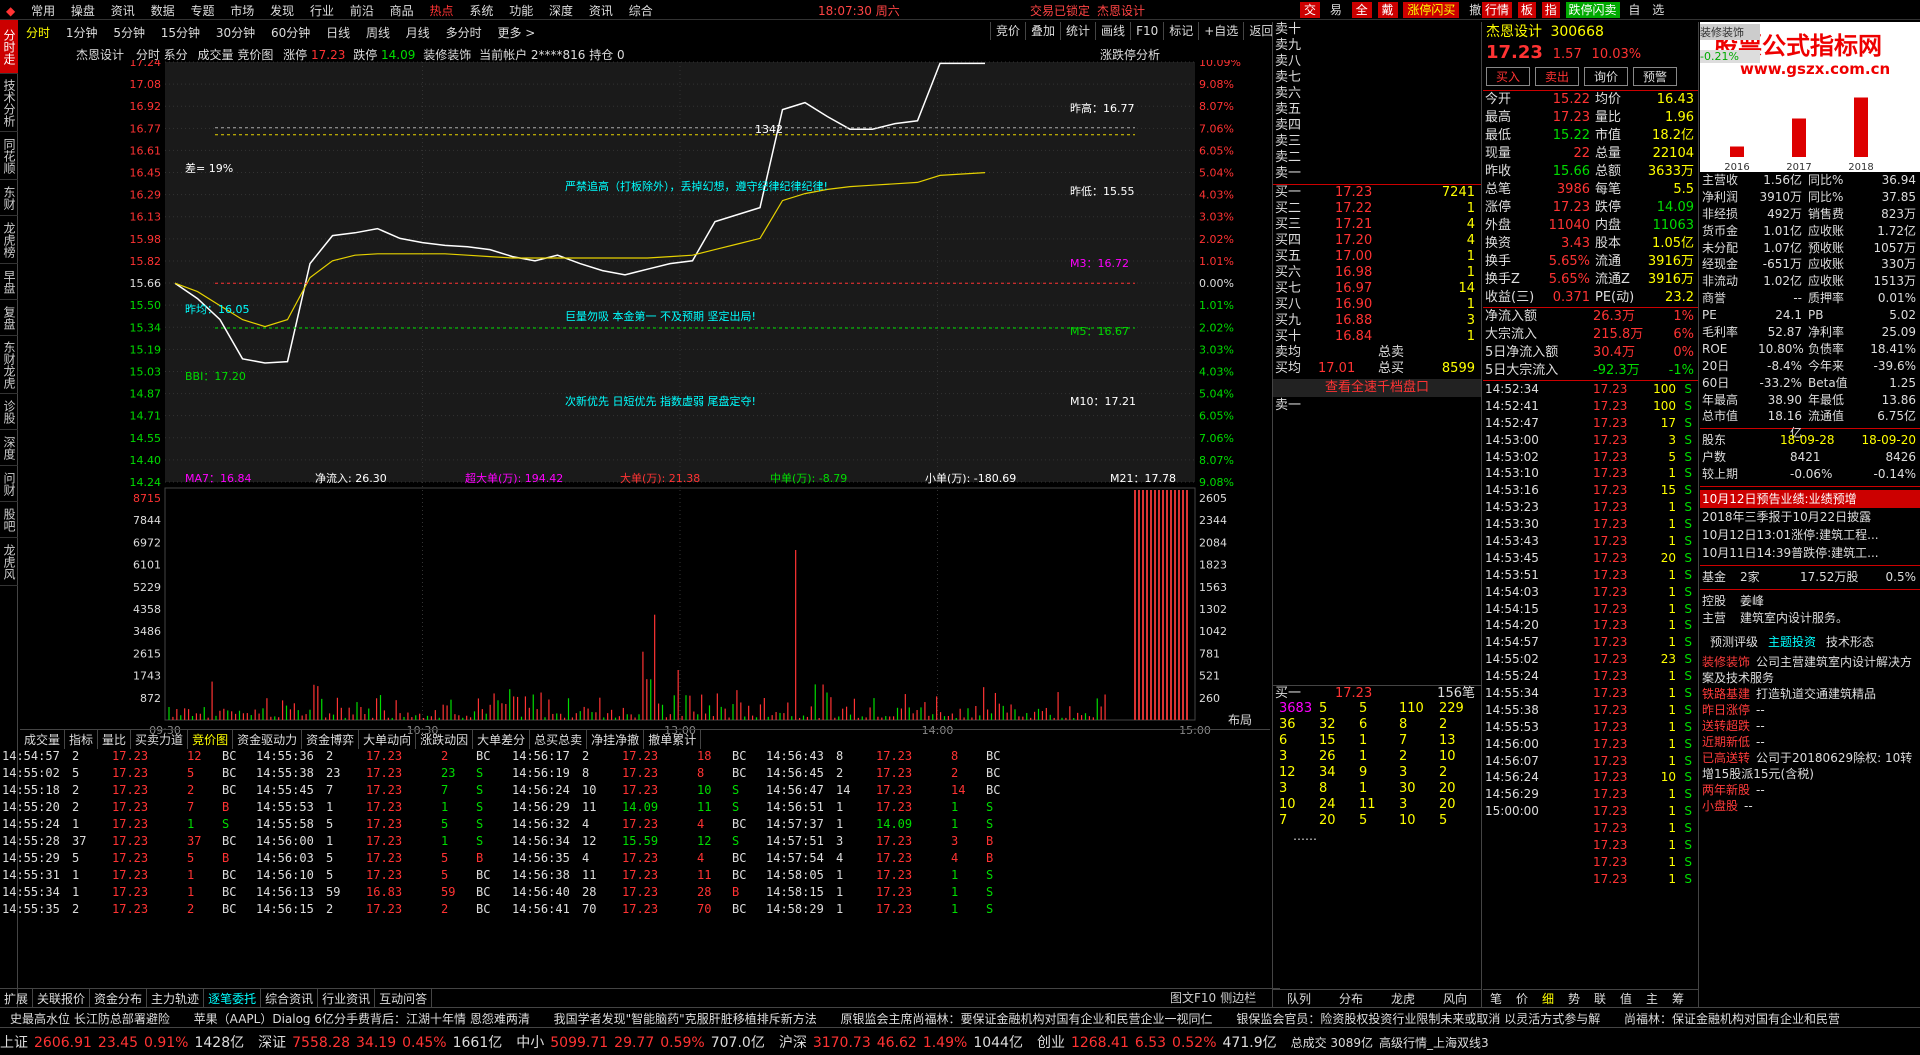  Describe the element at coordinates (1377, 78) in the screenshot. I see `ask-row: 卖七` at that location.